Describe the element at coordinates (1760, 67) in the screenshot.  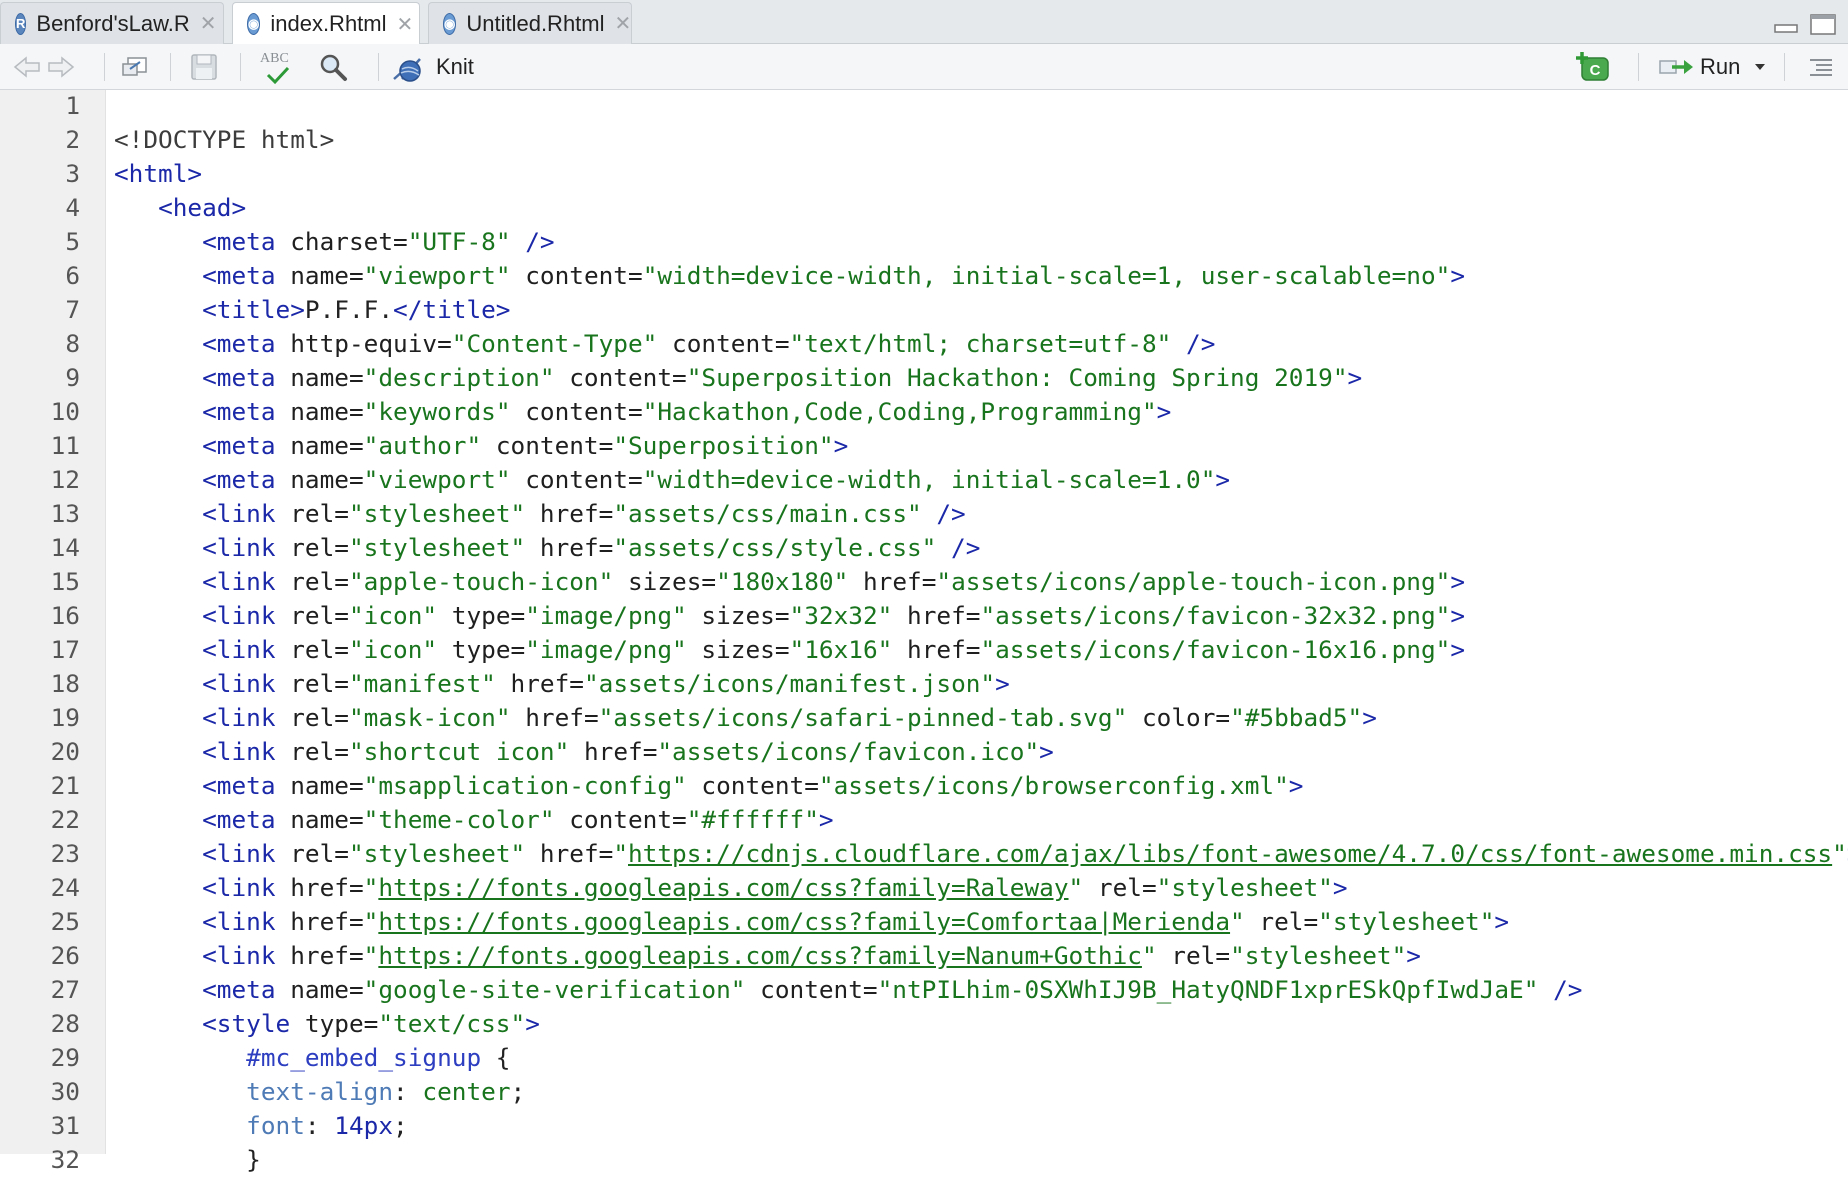
I see `chevron-down-icon` at that location.